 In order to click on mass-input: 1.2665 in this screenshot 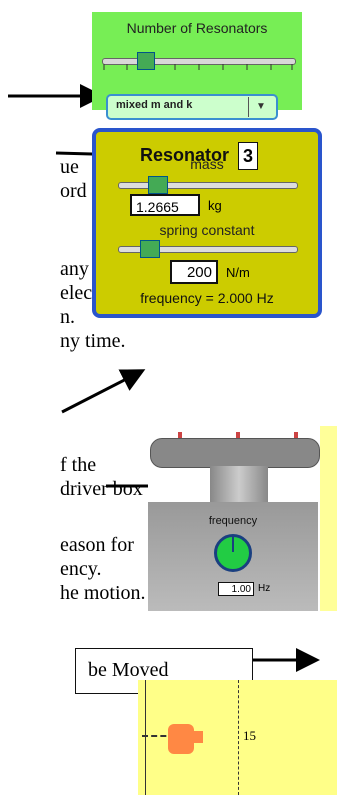, I will do `click(165, 205)`.